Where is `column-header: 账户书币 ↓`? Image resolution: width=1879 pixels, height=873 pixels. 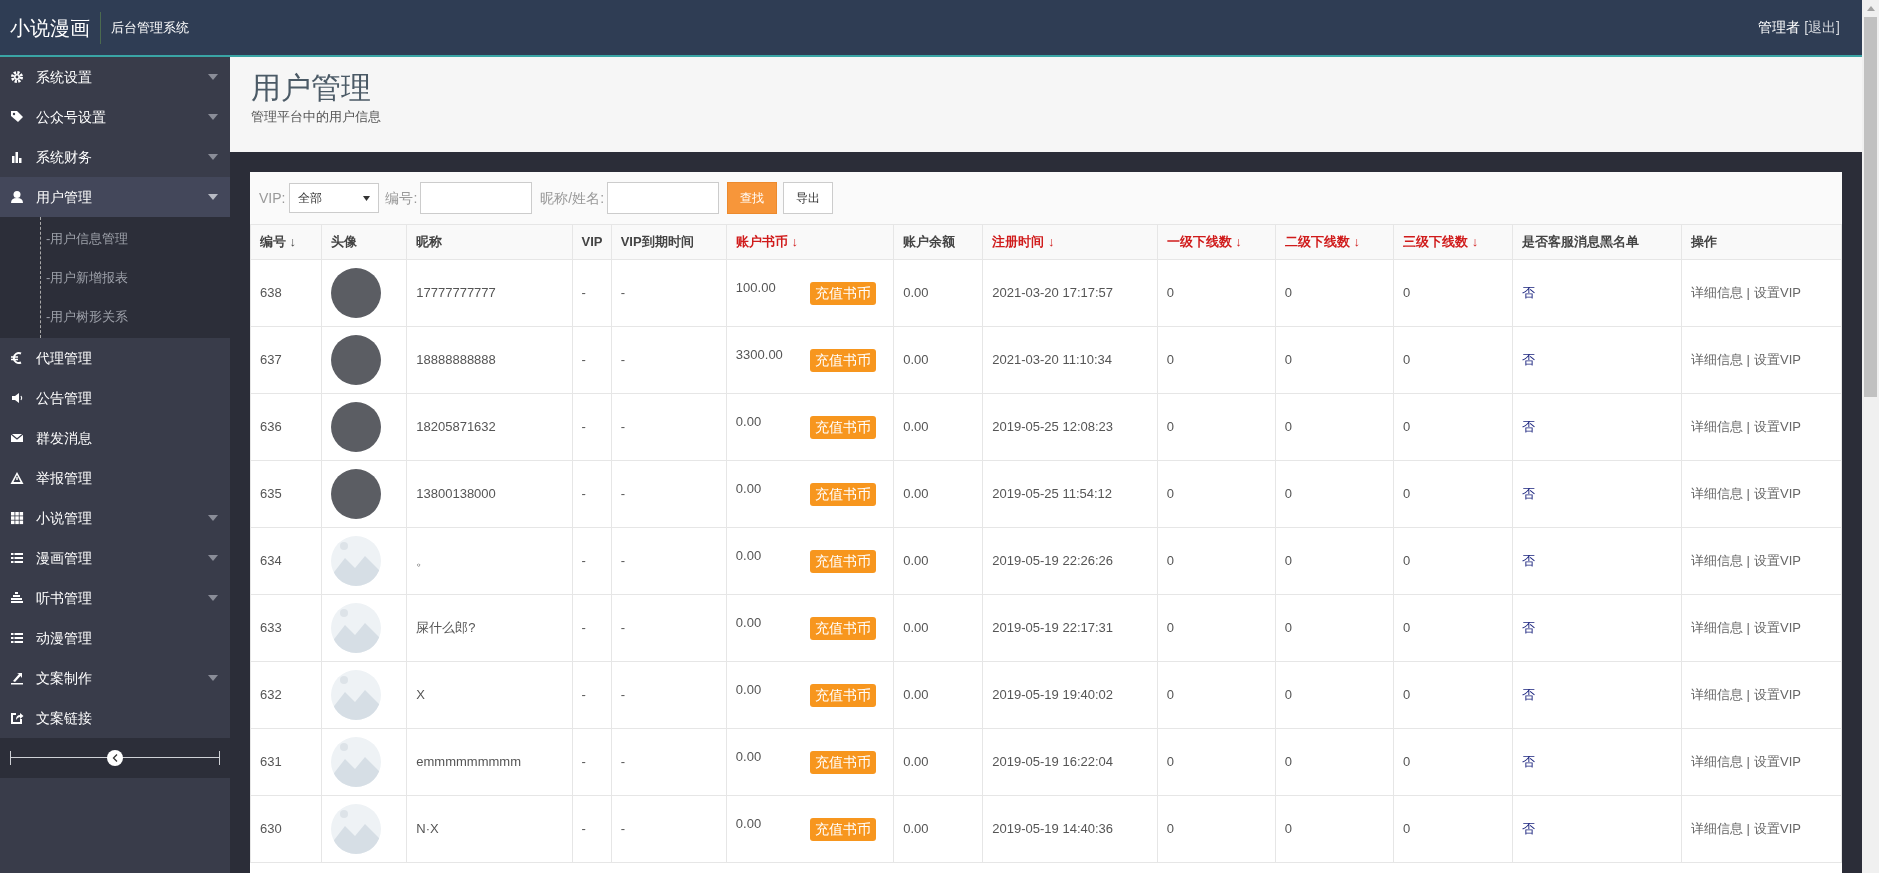 column-header: 账户书币 ↓ is located at coordinates (810, 242).